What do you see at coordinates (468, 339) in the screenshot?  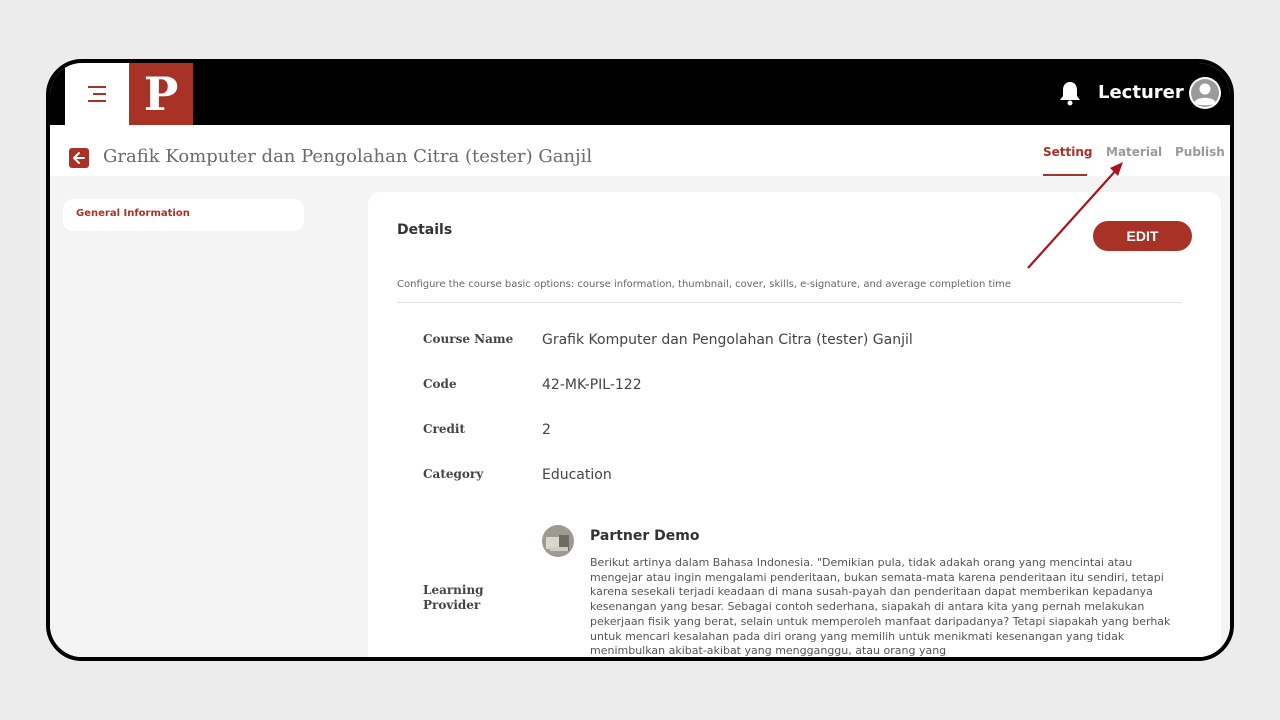 I see `course-name-label: Course Name` at bounding box center [468, 339].